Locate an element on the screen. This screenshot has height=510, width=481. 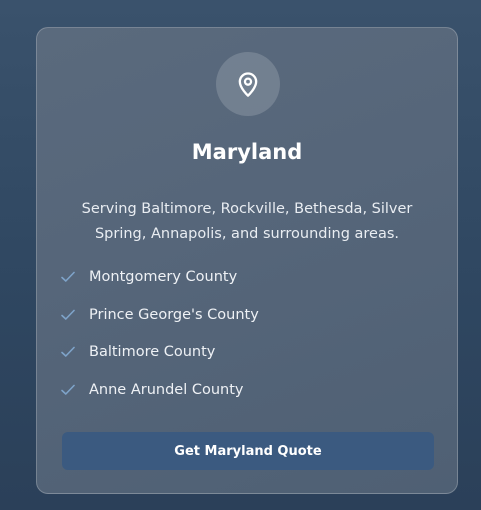
list-item: Montgomery County is located at coordinates (160, 288).